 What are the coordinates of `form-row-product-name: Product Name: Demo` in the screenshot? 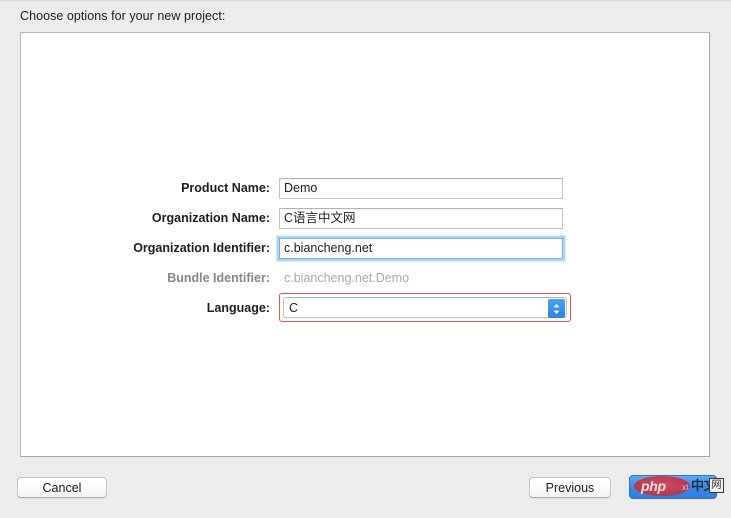 It's located at (366, 188).